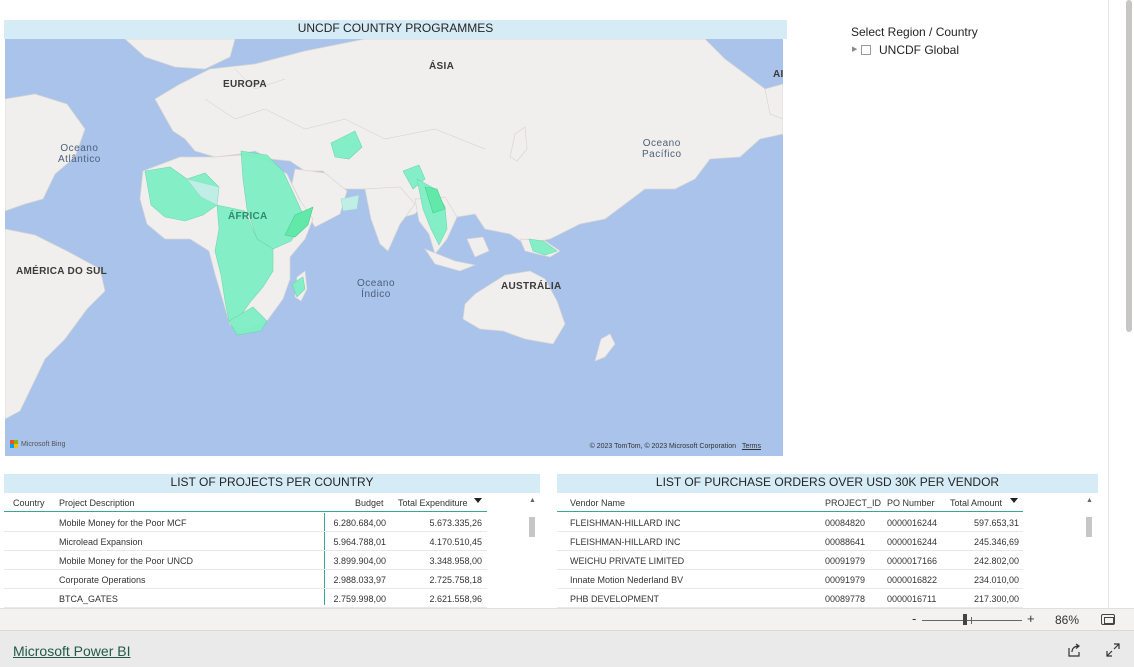 This screenshot has width=1134, height=667. Describe the element at coordinates (996, 561) in the screenshot. I see `cell-amount: 242.802,00` at that location.